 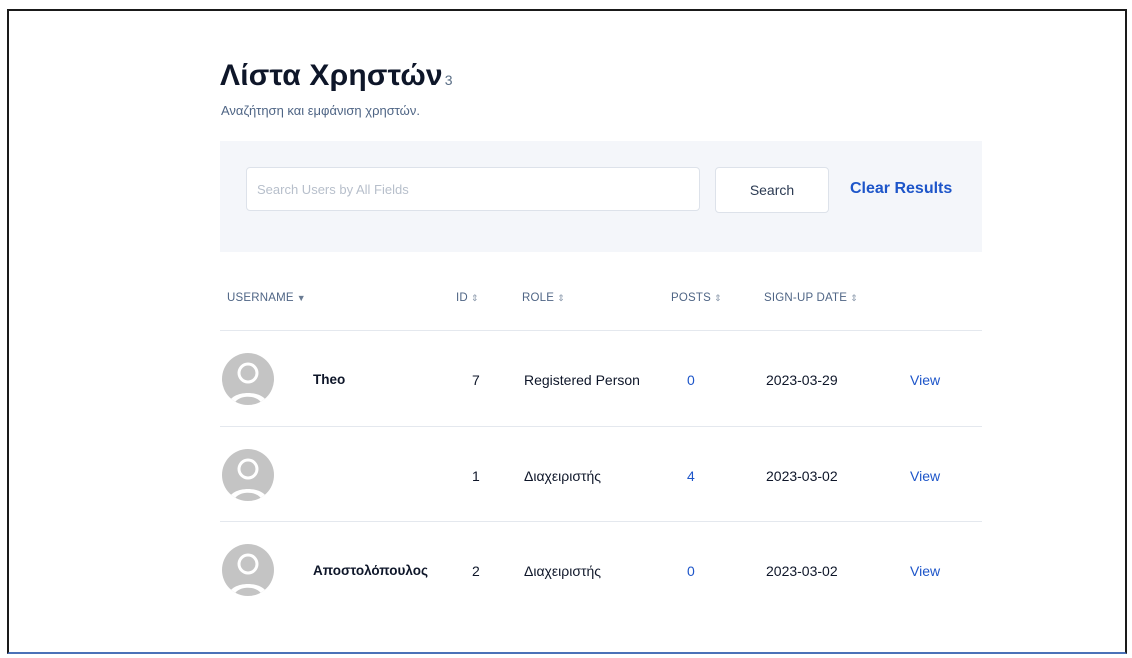 What do you see at coordinates (331, 75) in the screenshot?
I see `page-title: Λίστα Χρηστών` at bounding box center [331, 75].